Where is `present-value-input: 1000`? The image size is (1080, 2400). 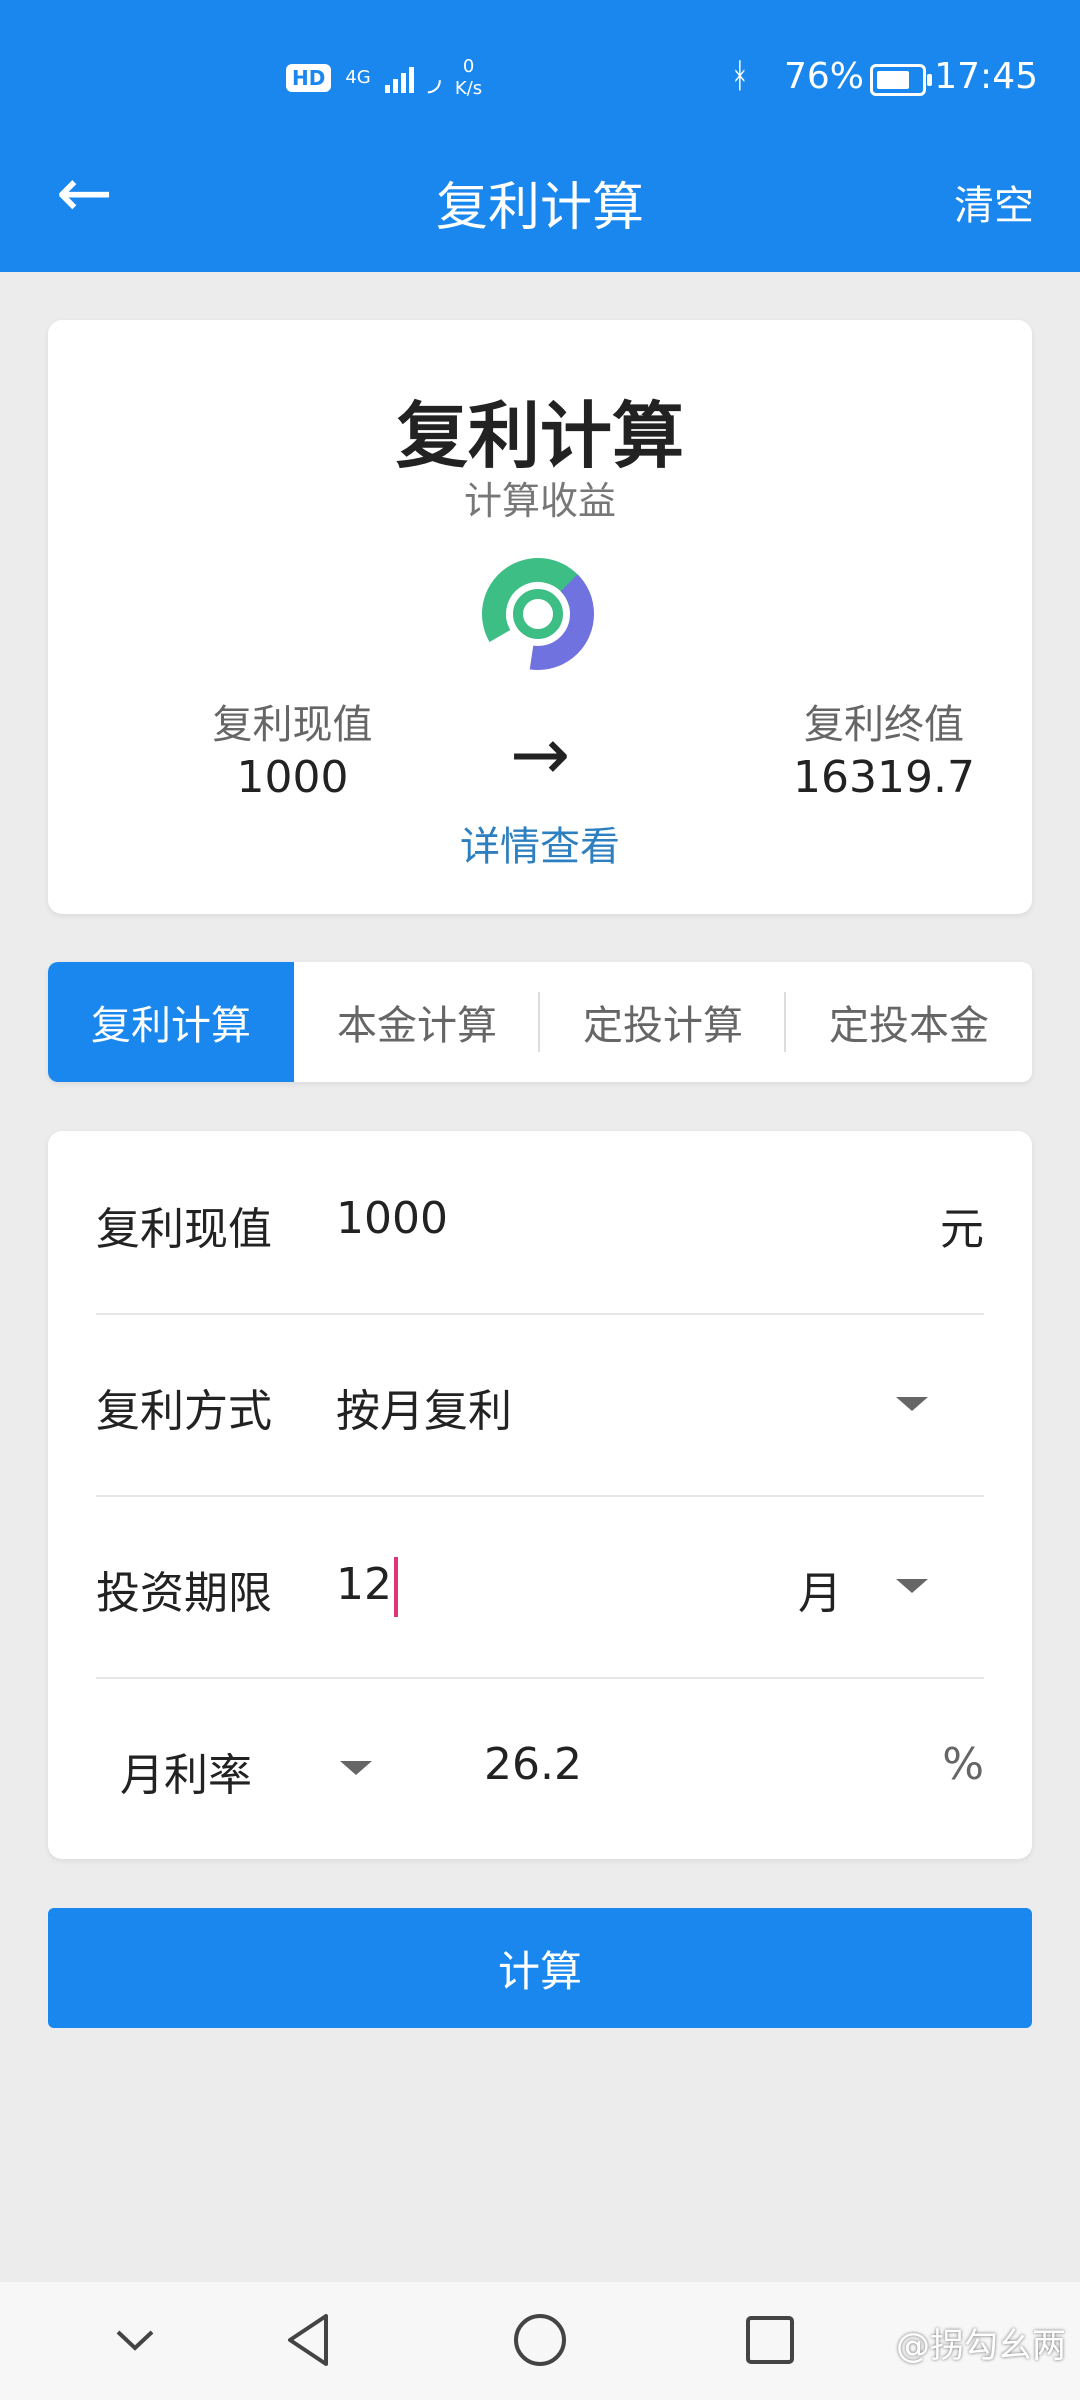 present-value-input: 1000 is located at coordinates (392, 1218).